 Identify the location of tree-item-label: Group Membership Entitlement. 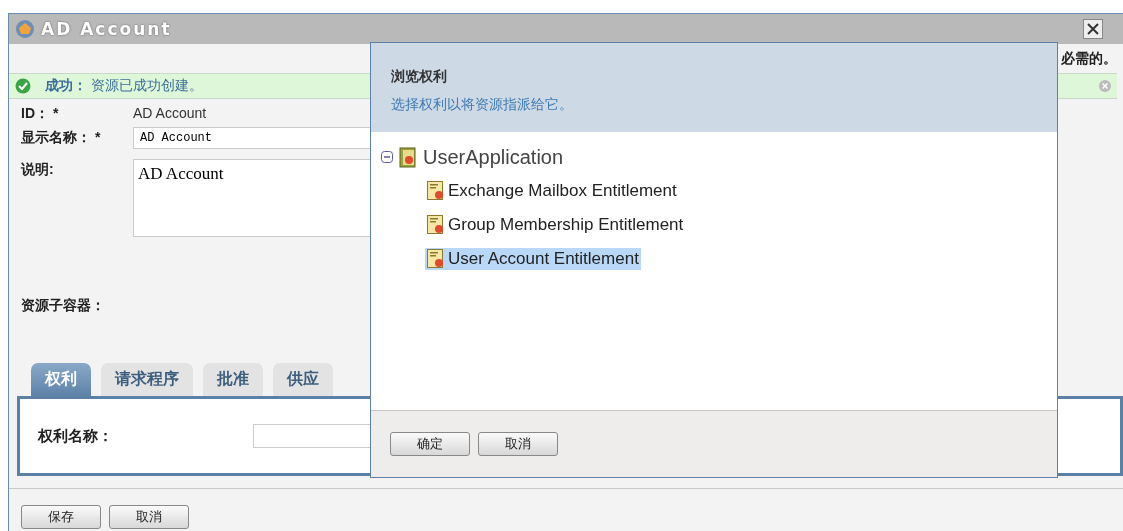
(566, 225).